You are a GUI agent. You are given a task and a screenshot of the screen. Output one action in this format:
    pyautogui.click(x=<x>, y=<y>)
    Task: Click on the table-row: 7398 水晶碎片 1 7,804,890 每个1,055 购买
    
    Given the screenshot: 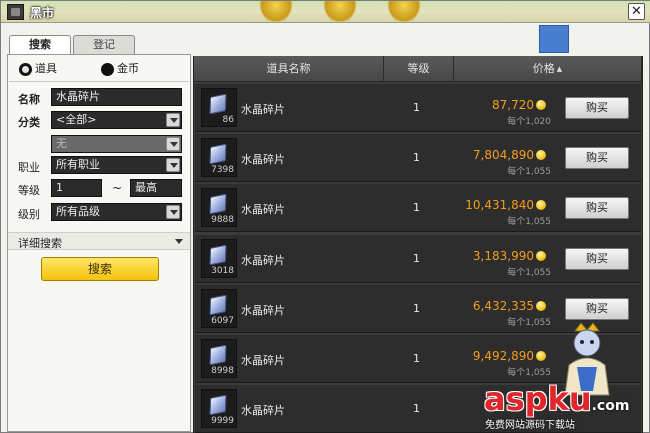 What is the action you would take?
    pyautogui.click(x=418, y=158)
    